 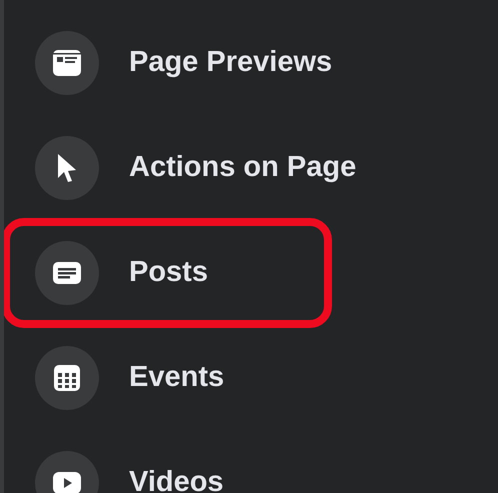 I want to click on menu-item: Page Previews, so click(x=230, y=62).